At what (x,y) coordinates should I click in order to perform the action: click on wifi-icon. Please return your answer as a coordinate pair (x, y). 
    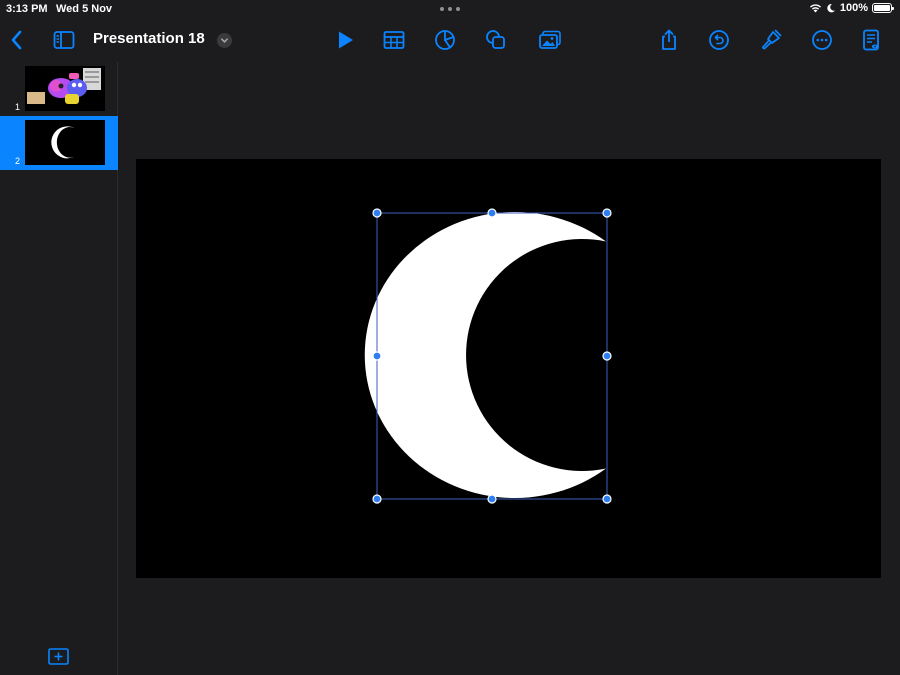
    Looking at the image, I should click on (815, 8).